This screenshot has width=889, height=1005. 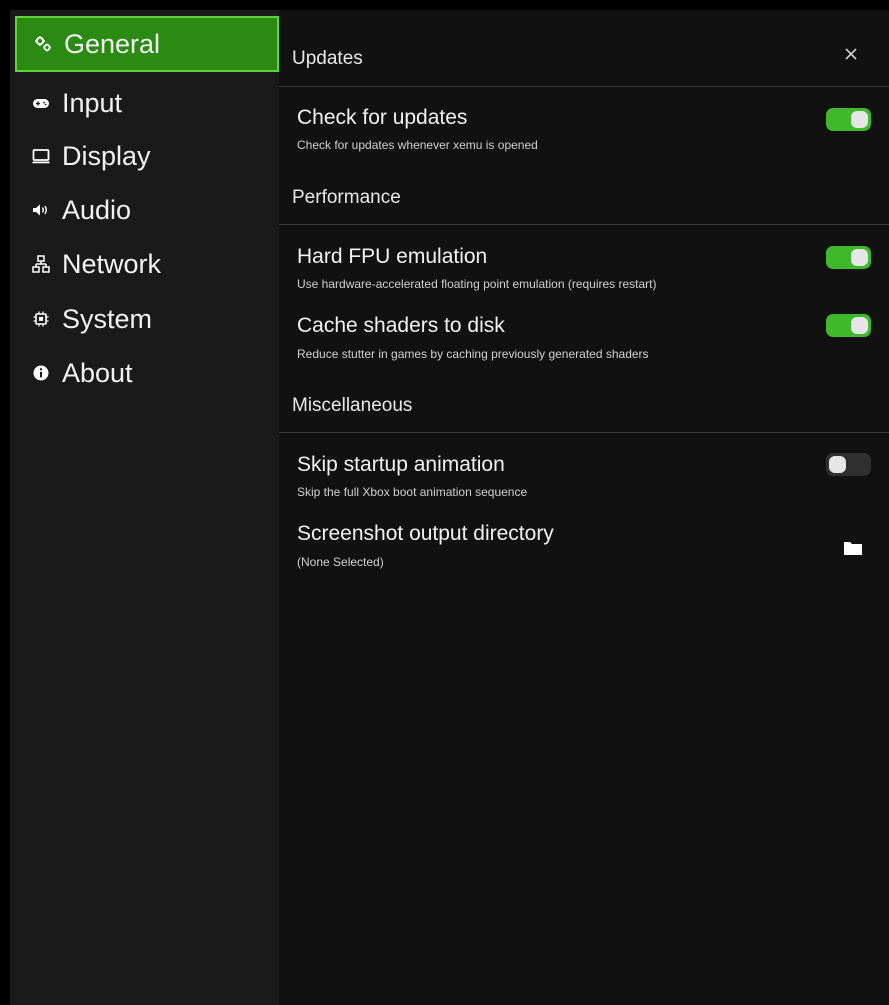 I want to click on folder-picker-button, so click(x=853, y=548).